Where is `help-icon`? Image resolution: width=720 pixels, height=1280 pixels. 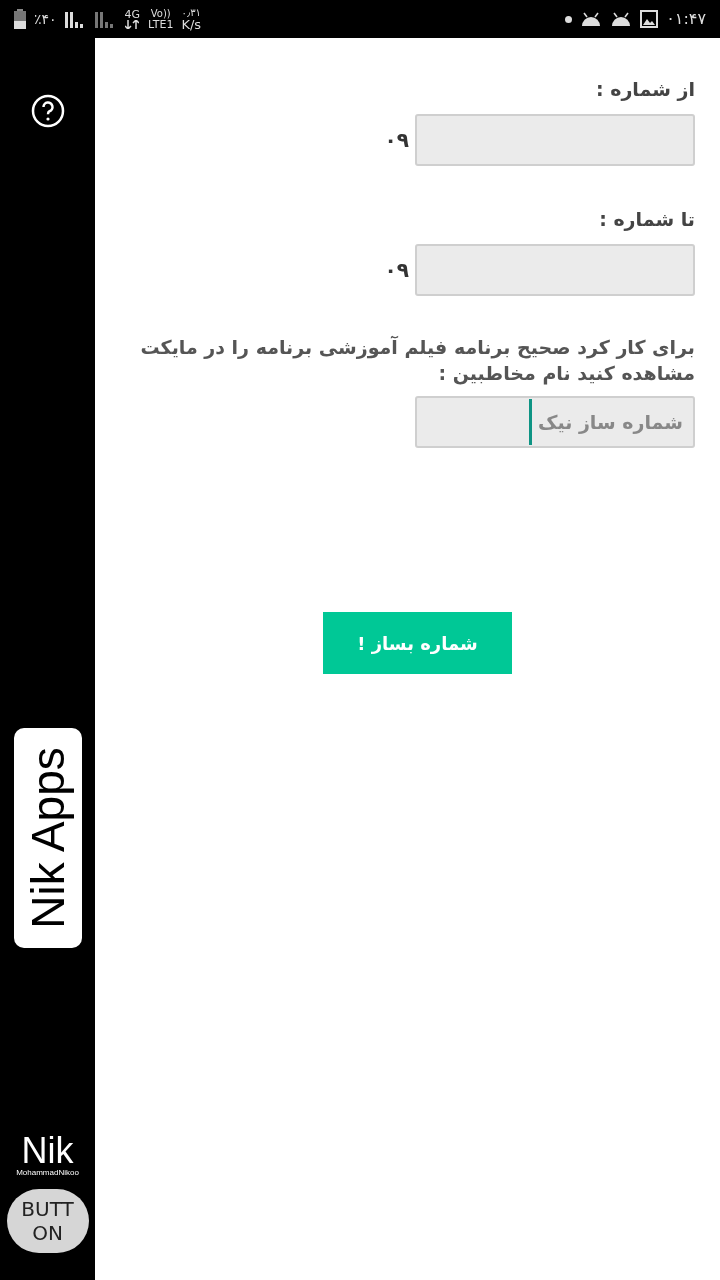
help-icon is located at coordinates (47, 111).